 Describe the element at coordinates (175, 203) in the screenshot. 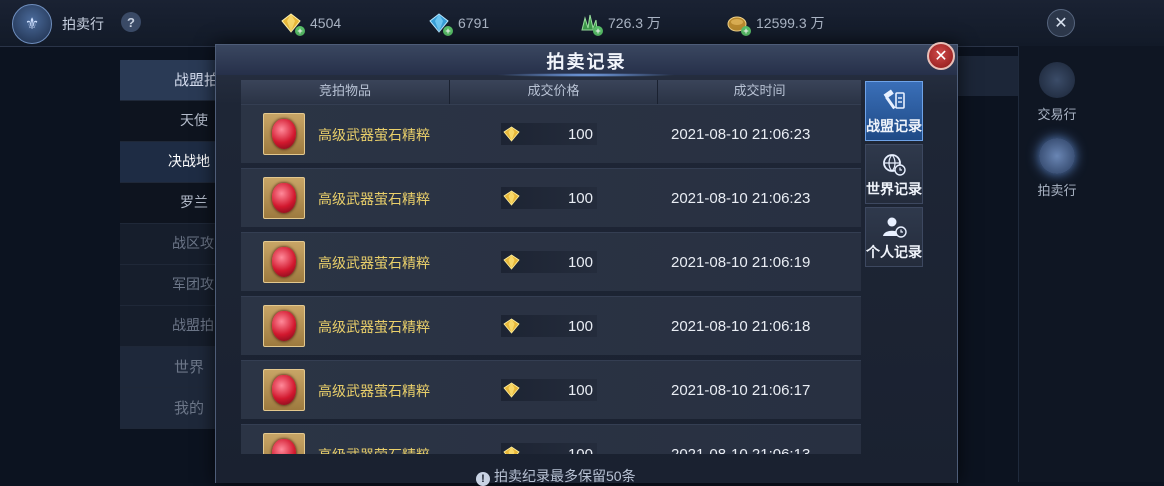

I see `sidebar-item: 罗兰` at that location.